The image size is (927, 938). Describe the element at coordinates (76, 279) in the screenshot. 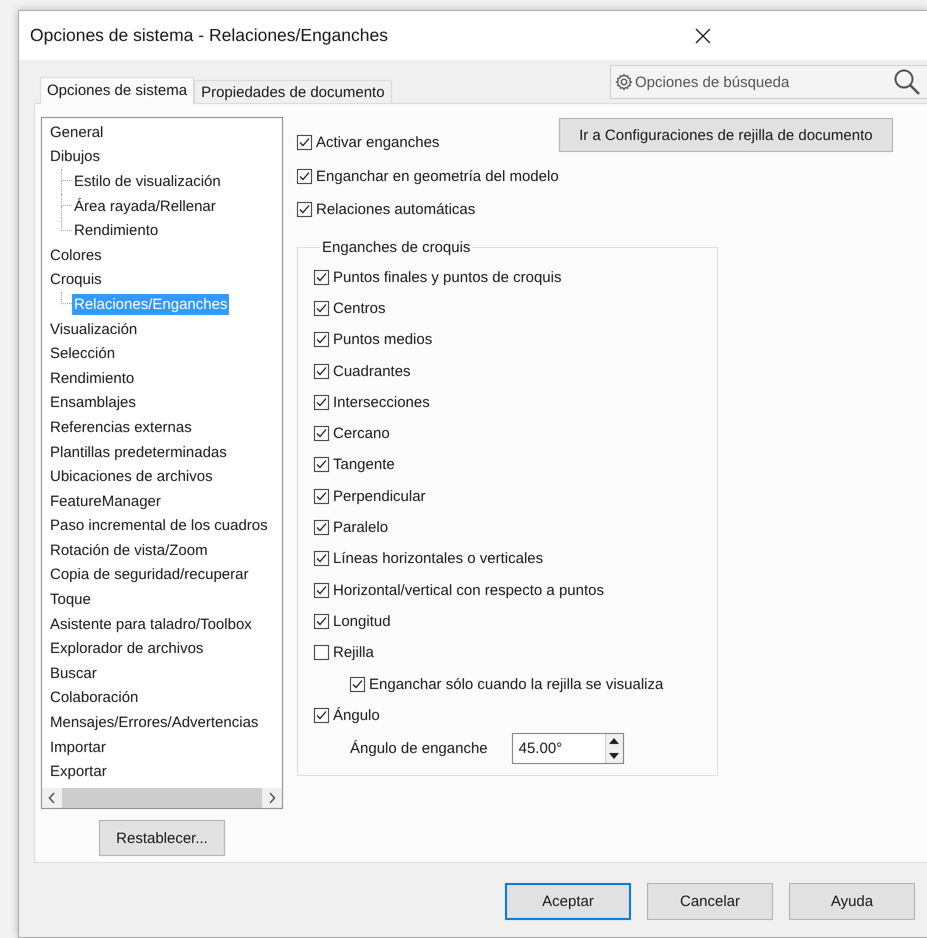

I see `tree-item: Croquis` at that location.